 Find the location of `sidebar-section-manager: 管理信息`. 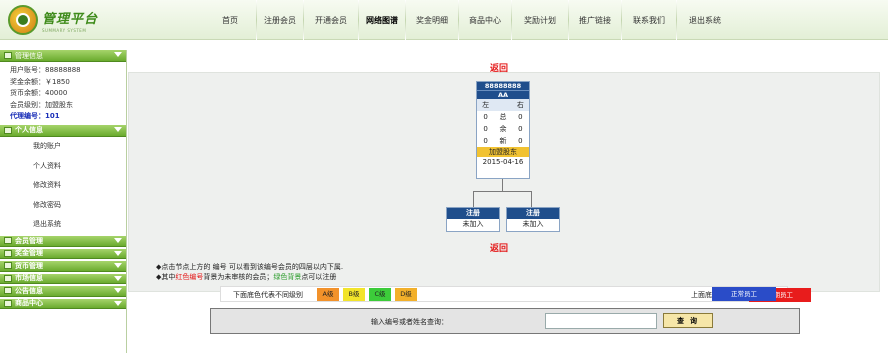

sidebar-section-manager: 管理信息 is located at coordinates (63, 56).